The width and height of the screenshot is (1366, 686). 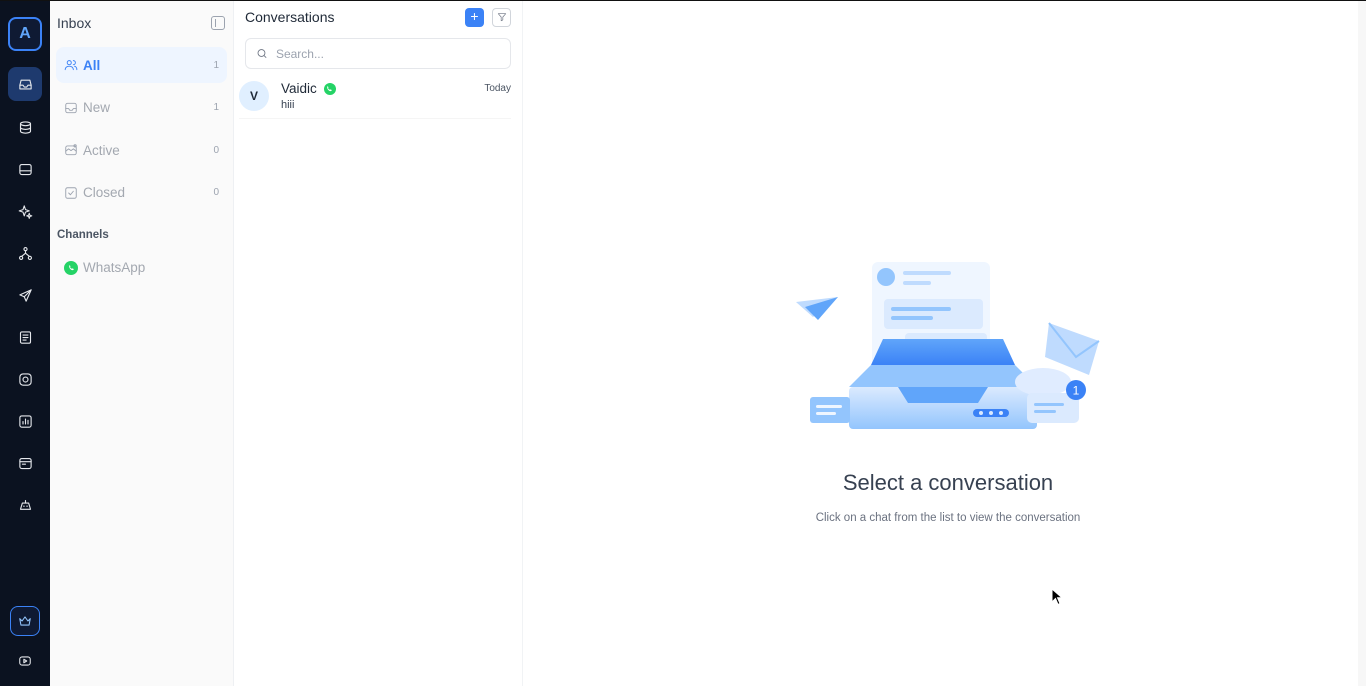 I want to click on inbox-item-label: Active, so click(x=101, y=150).